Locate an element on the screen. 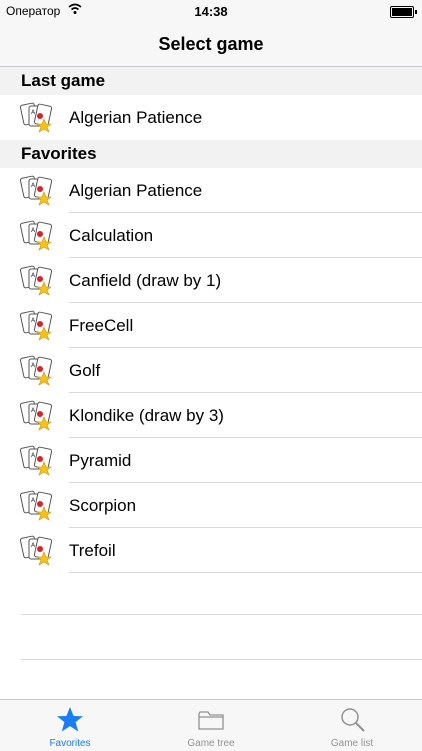 This screenshot has height=751, width=422. page-title: Select game is located at coordinates (211, 44).